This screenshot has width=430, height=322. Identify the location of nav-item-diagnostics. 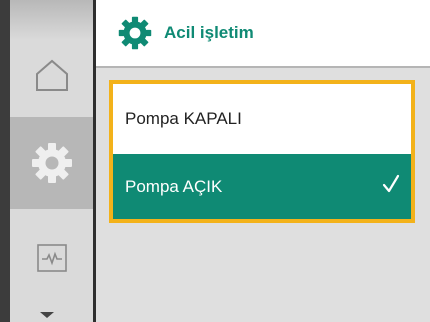
(51, 258).